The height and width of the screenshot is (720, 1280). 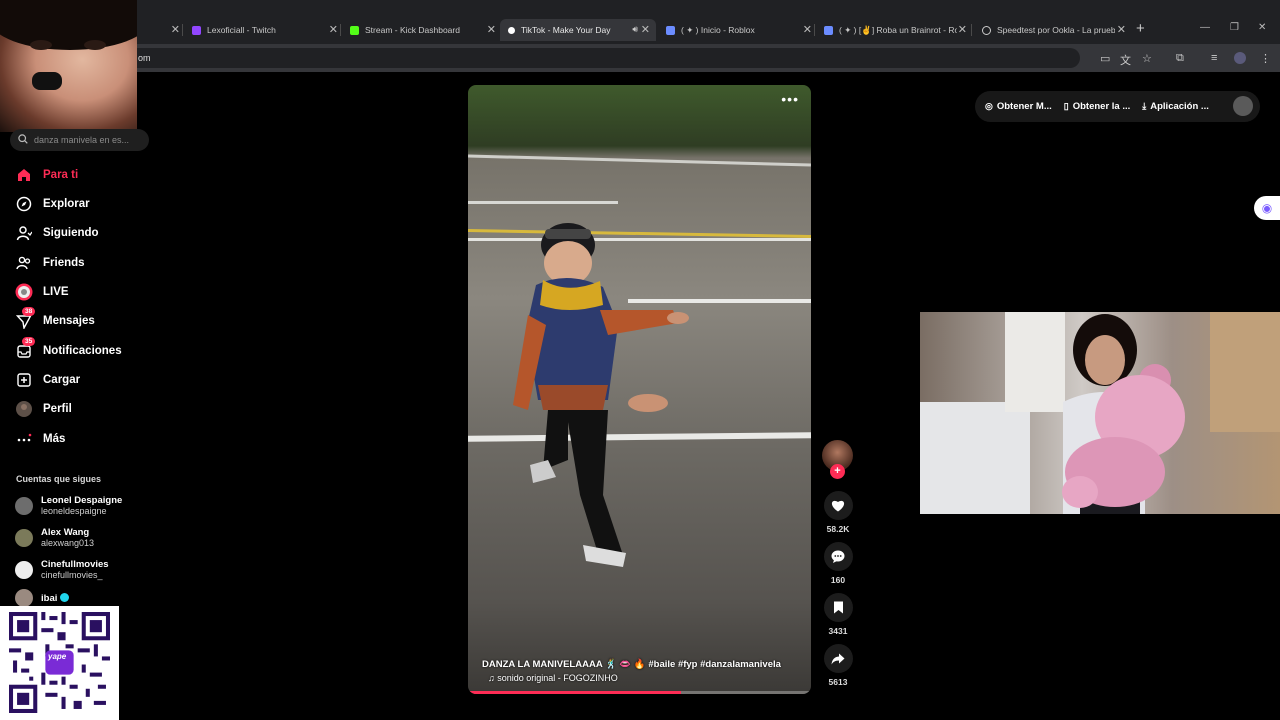 I want to click on nav-item-friends: Friends, so click(x=50, y=263).